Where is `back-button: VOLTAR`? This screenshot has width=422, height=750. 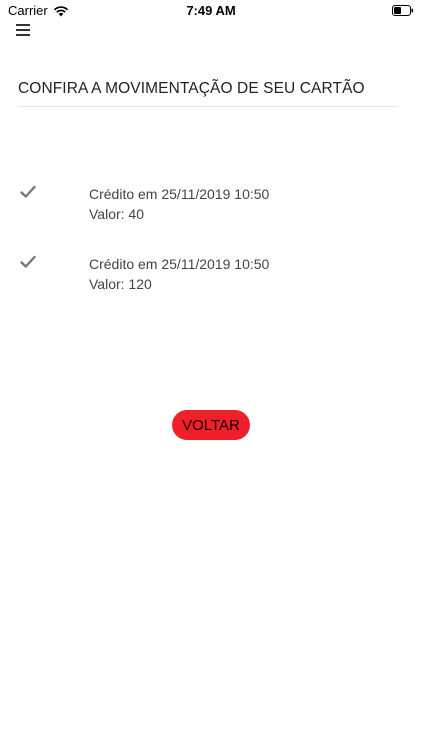 back-button: VOLTAR is located at coordinates (211, 425).